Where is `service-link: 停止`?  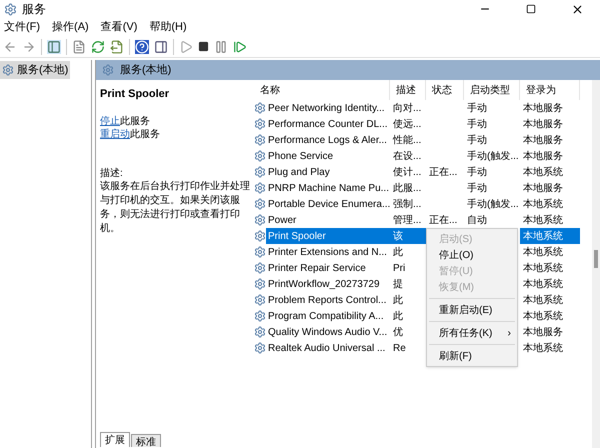 service-link: 停止 is located at coordinates (110, 121).